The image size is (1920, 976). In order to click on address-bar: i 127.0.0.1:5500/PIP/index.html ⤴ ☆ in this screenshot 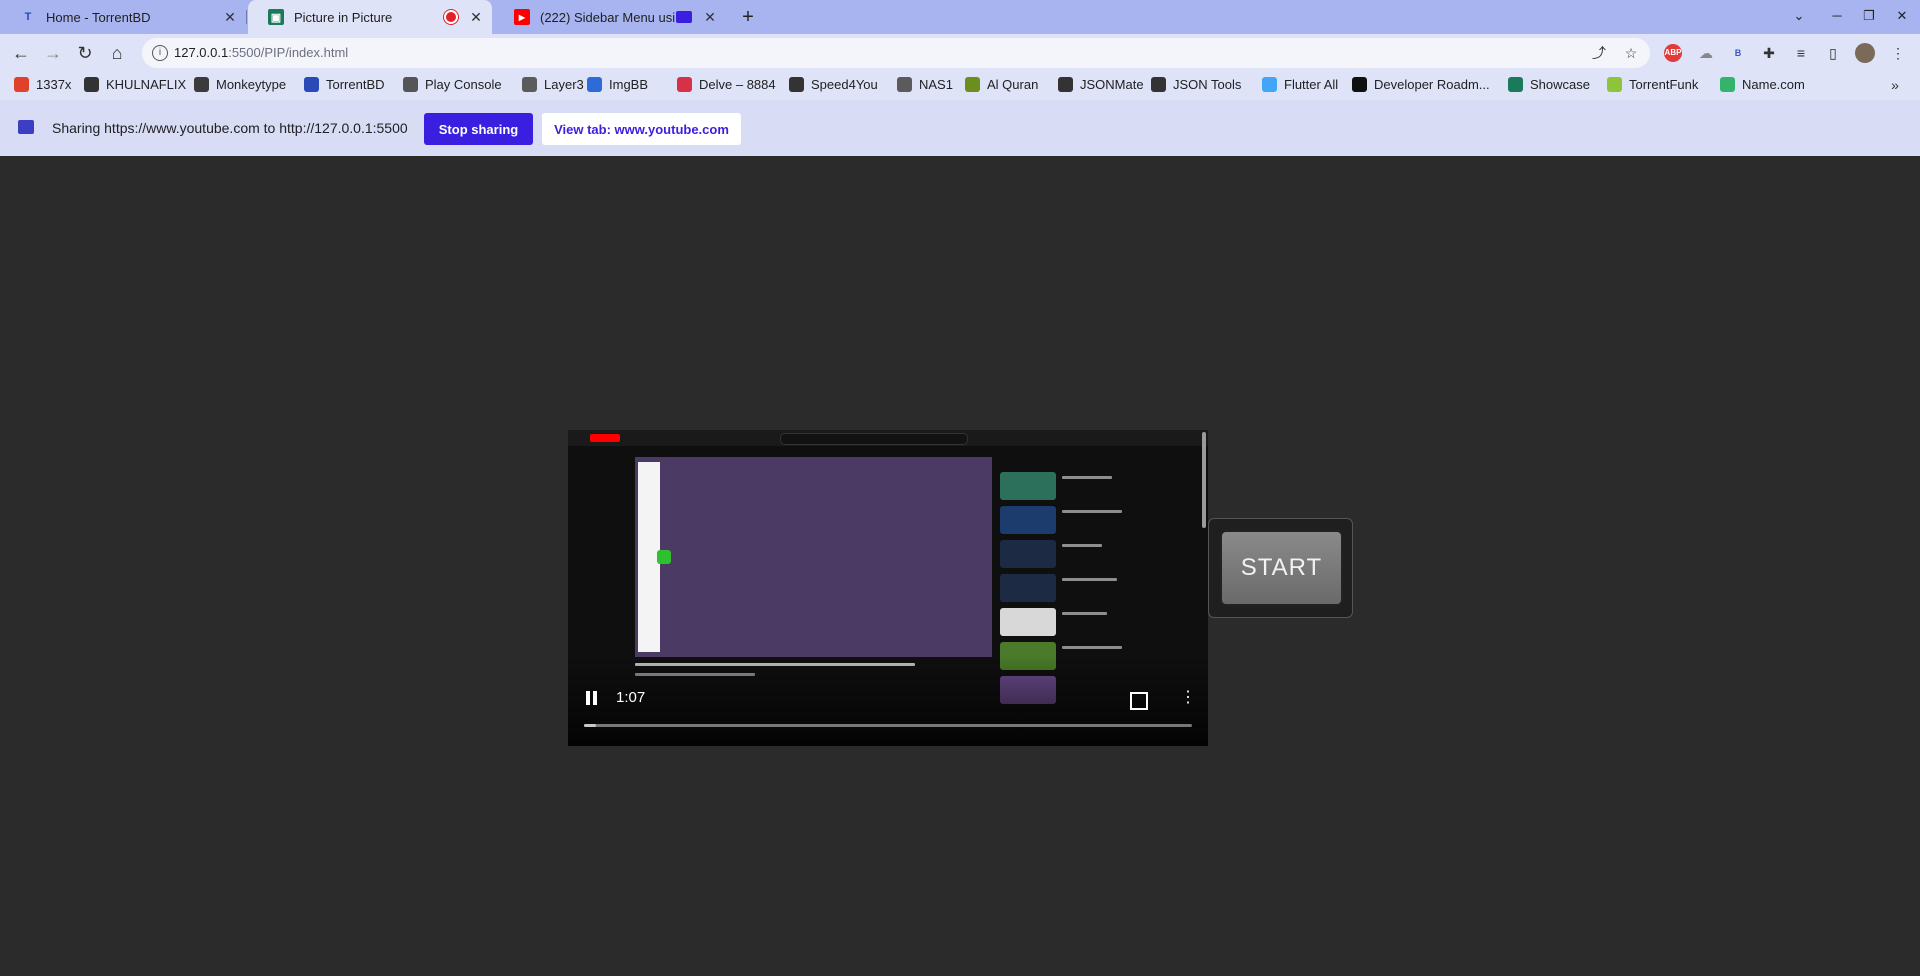, I will do `click(896, 53)`.